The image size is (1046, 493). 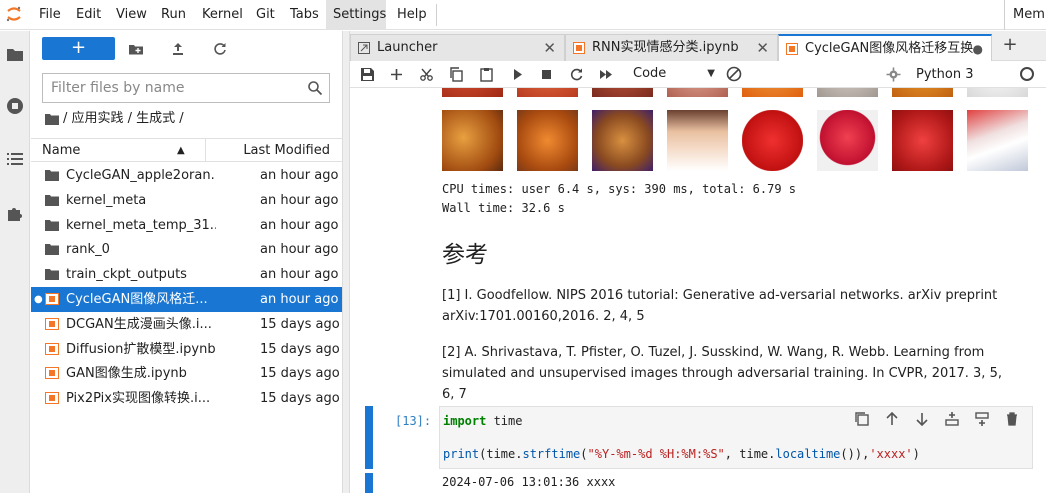 I want to click on sort-ascending-icon: ▲, so click(x=181, y=150).